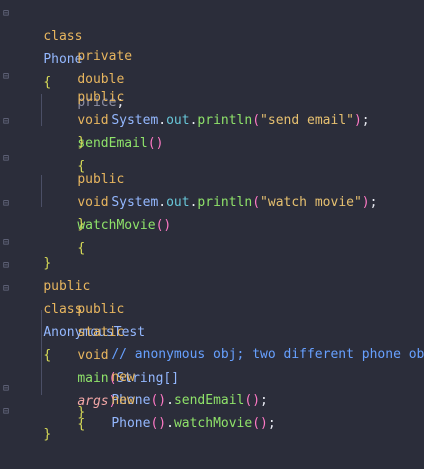  Describe the element at coordinates (209, 400) in the screenshot. I see `method-call: sendEmail` at that location.